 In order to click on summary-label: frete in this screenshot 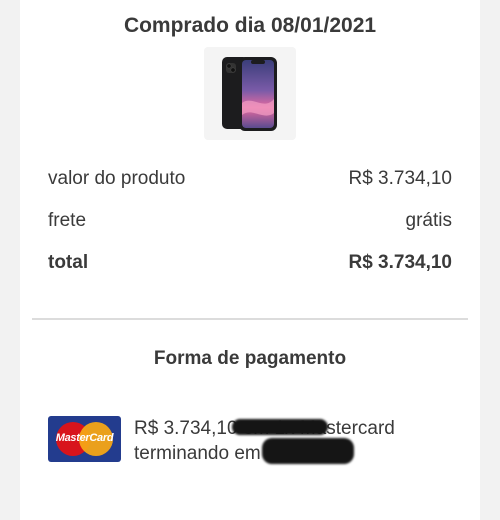, I will do `click(67, 220)`.